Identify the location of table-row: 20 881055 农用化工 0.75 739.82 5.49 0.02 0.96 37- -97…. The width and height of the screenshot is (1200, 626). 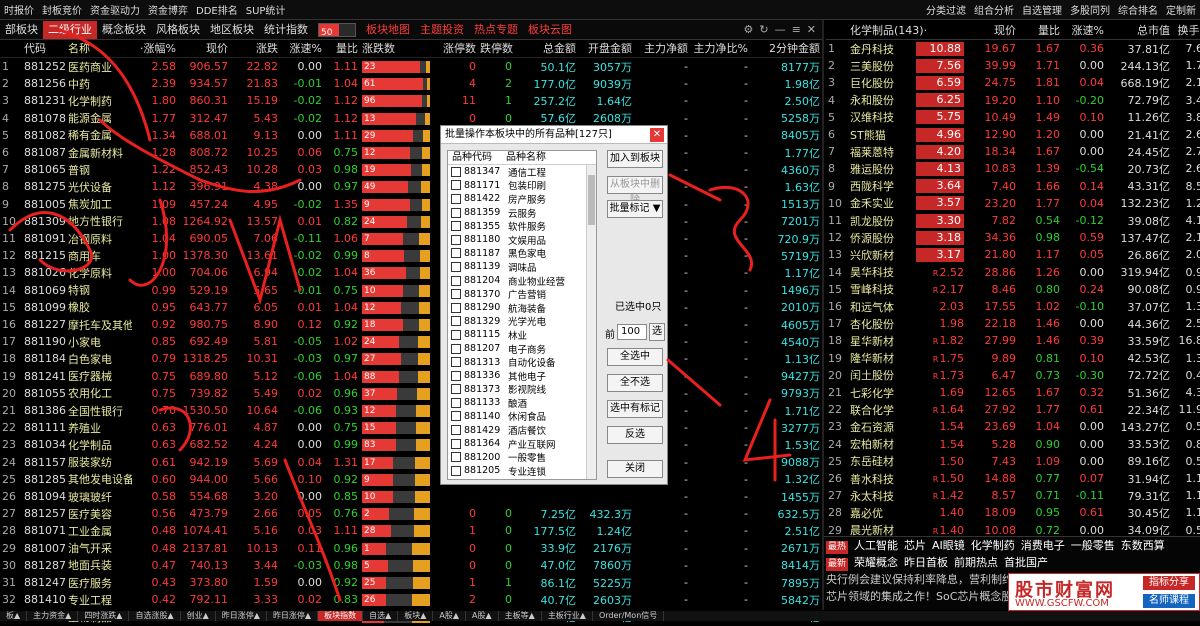
(411, 393).